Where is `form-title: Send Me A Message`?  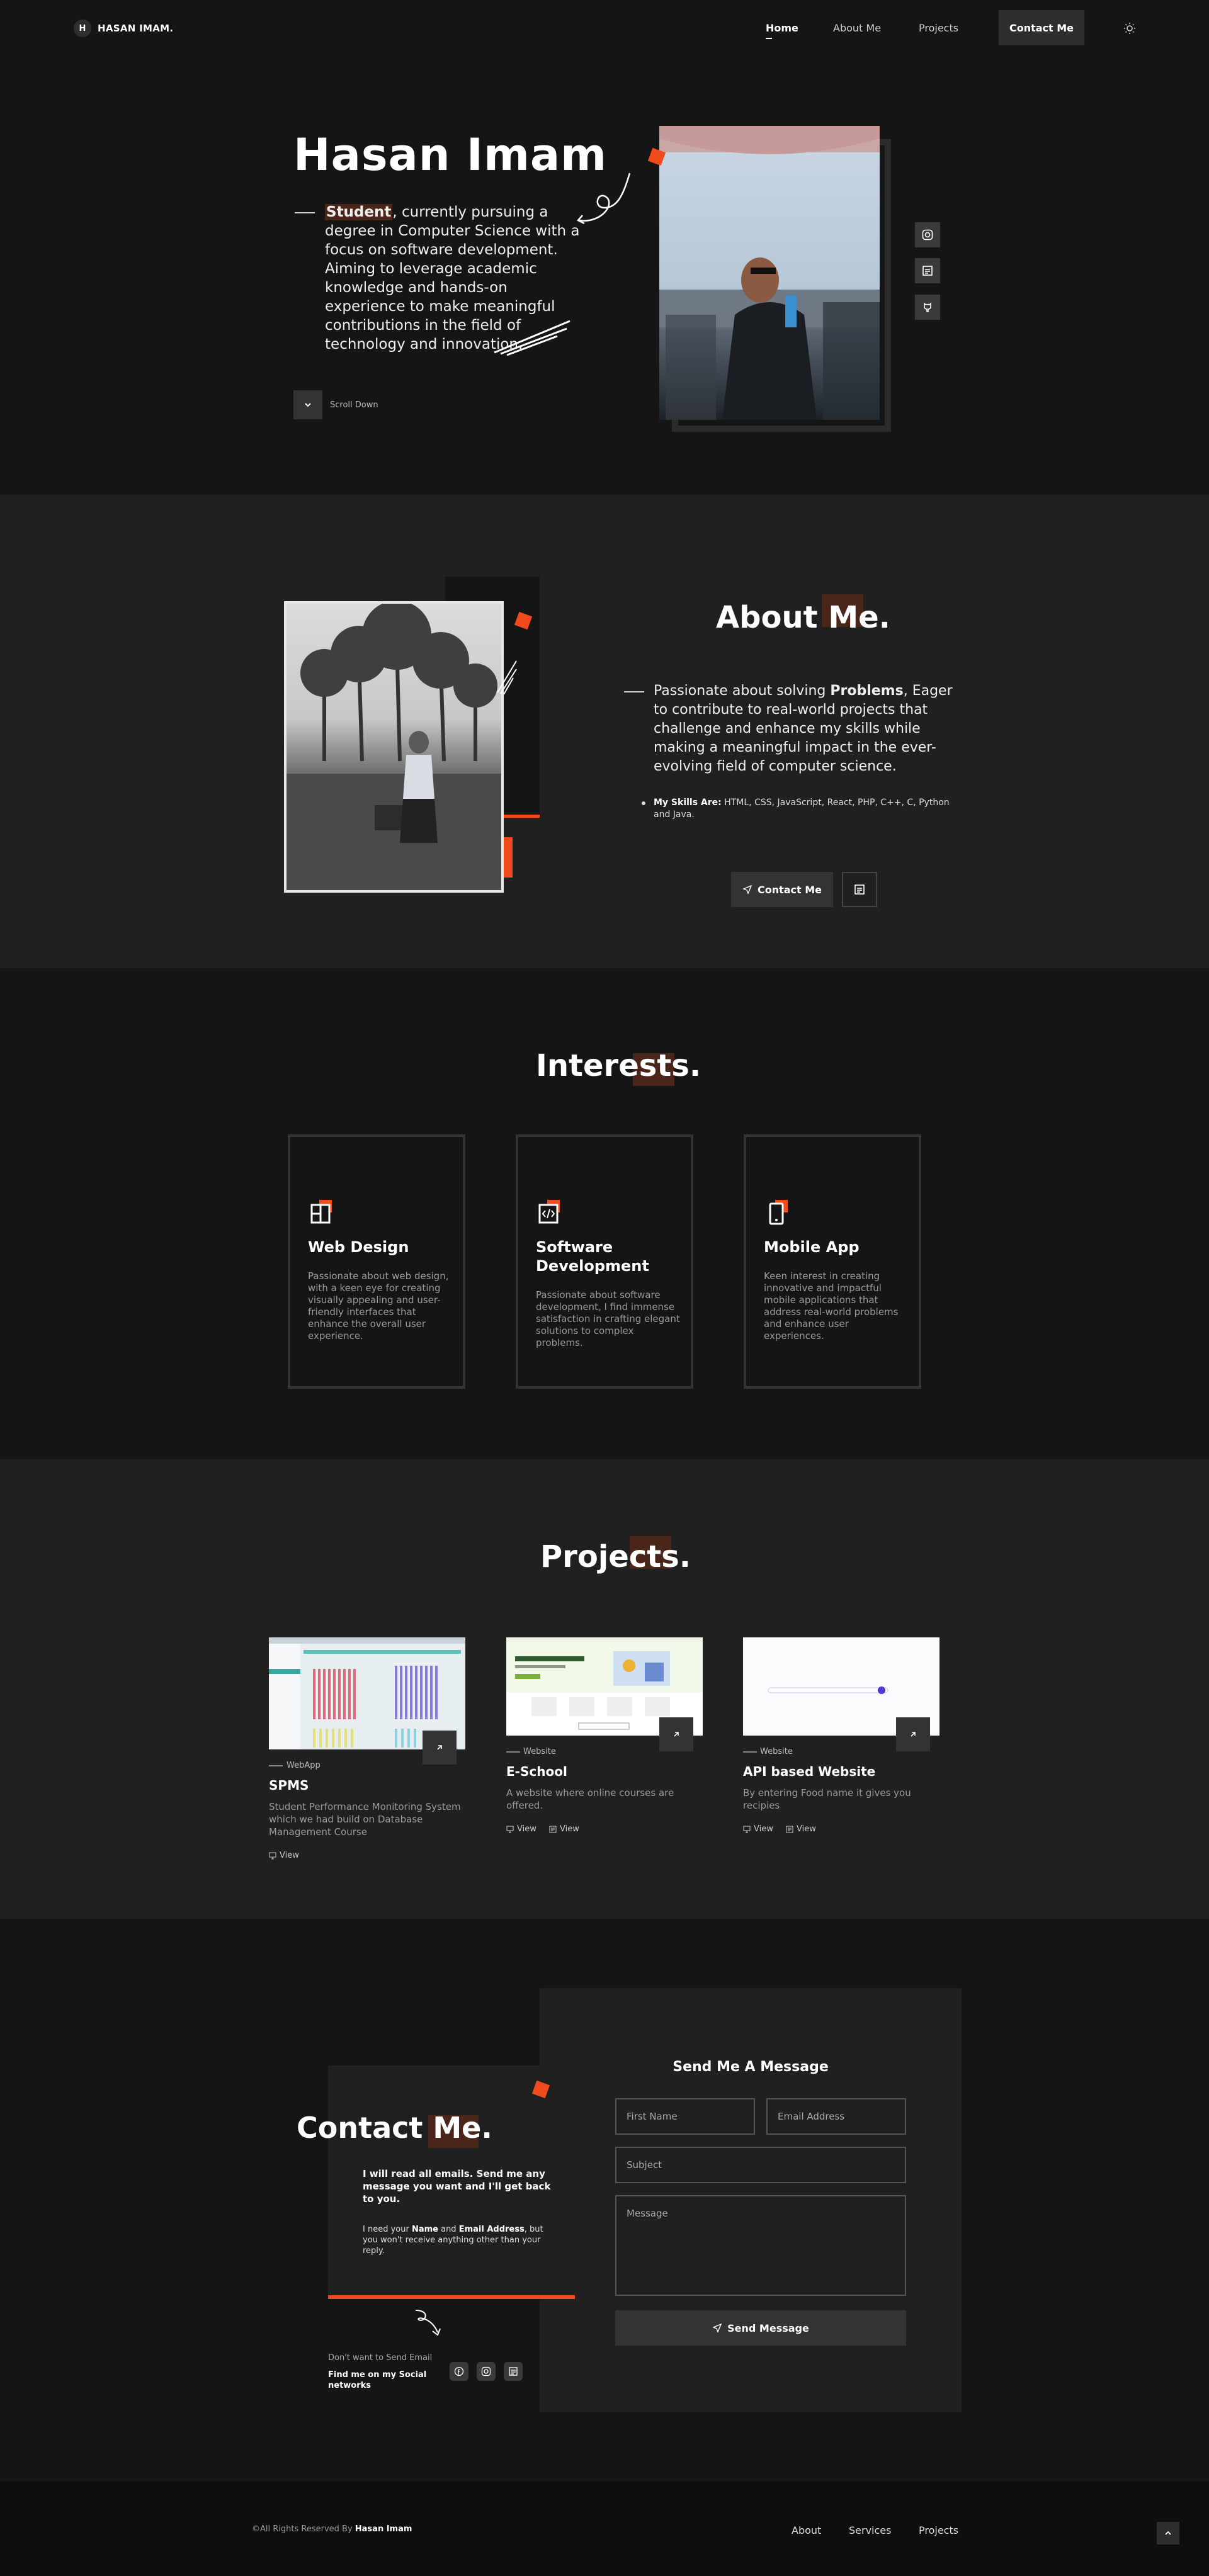 form-title: Send Me A Message is located at coordinates (751, 2067).